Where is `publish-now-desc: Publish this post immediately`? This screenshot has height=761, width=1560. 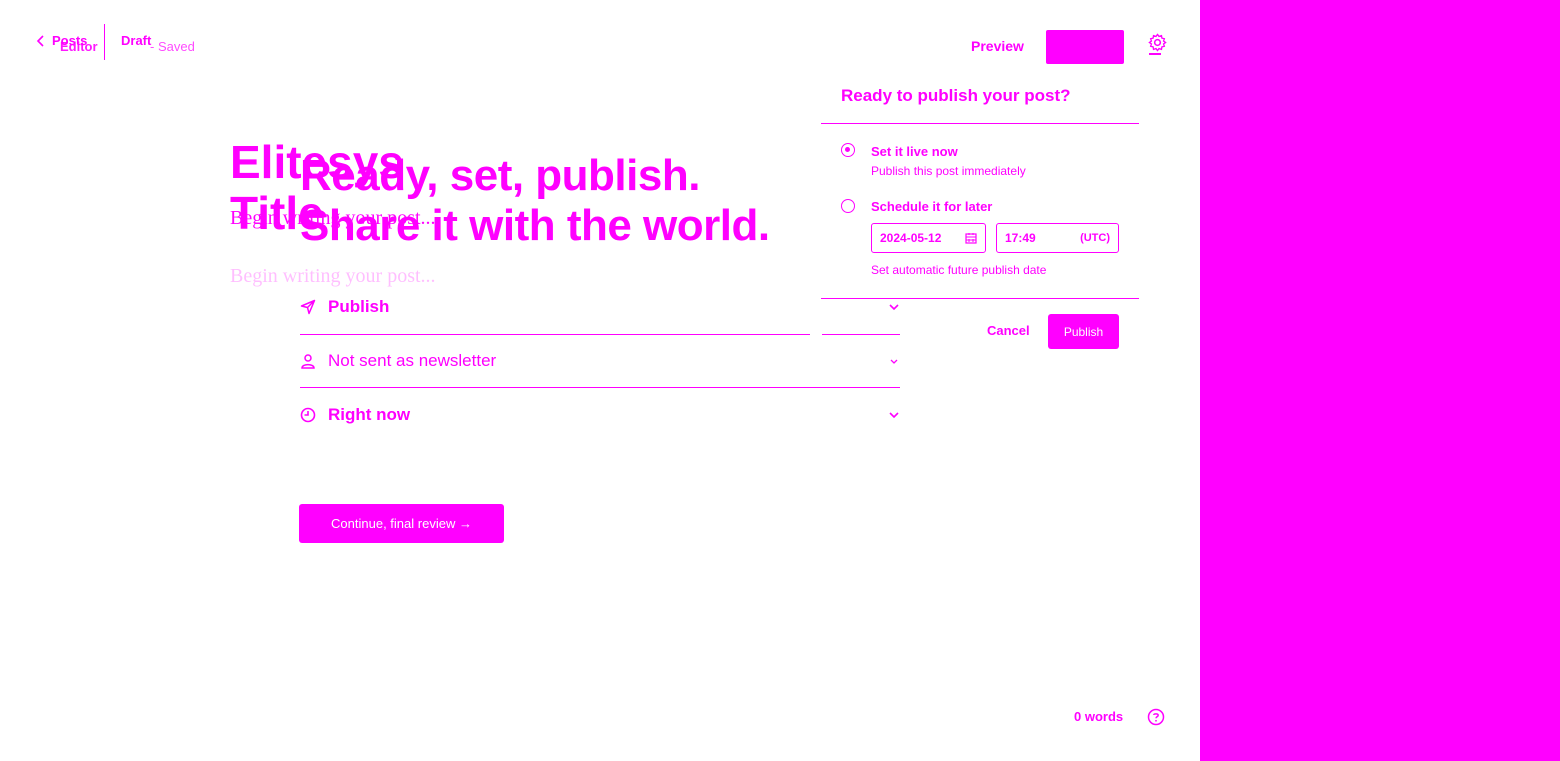
publish-now-desc: Publish this post immediately is located at coordinates (948, 171).